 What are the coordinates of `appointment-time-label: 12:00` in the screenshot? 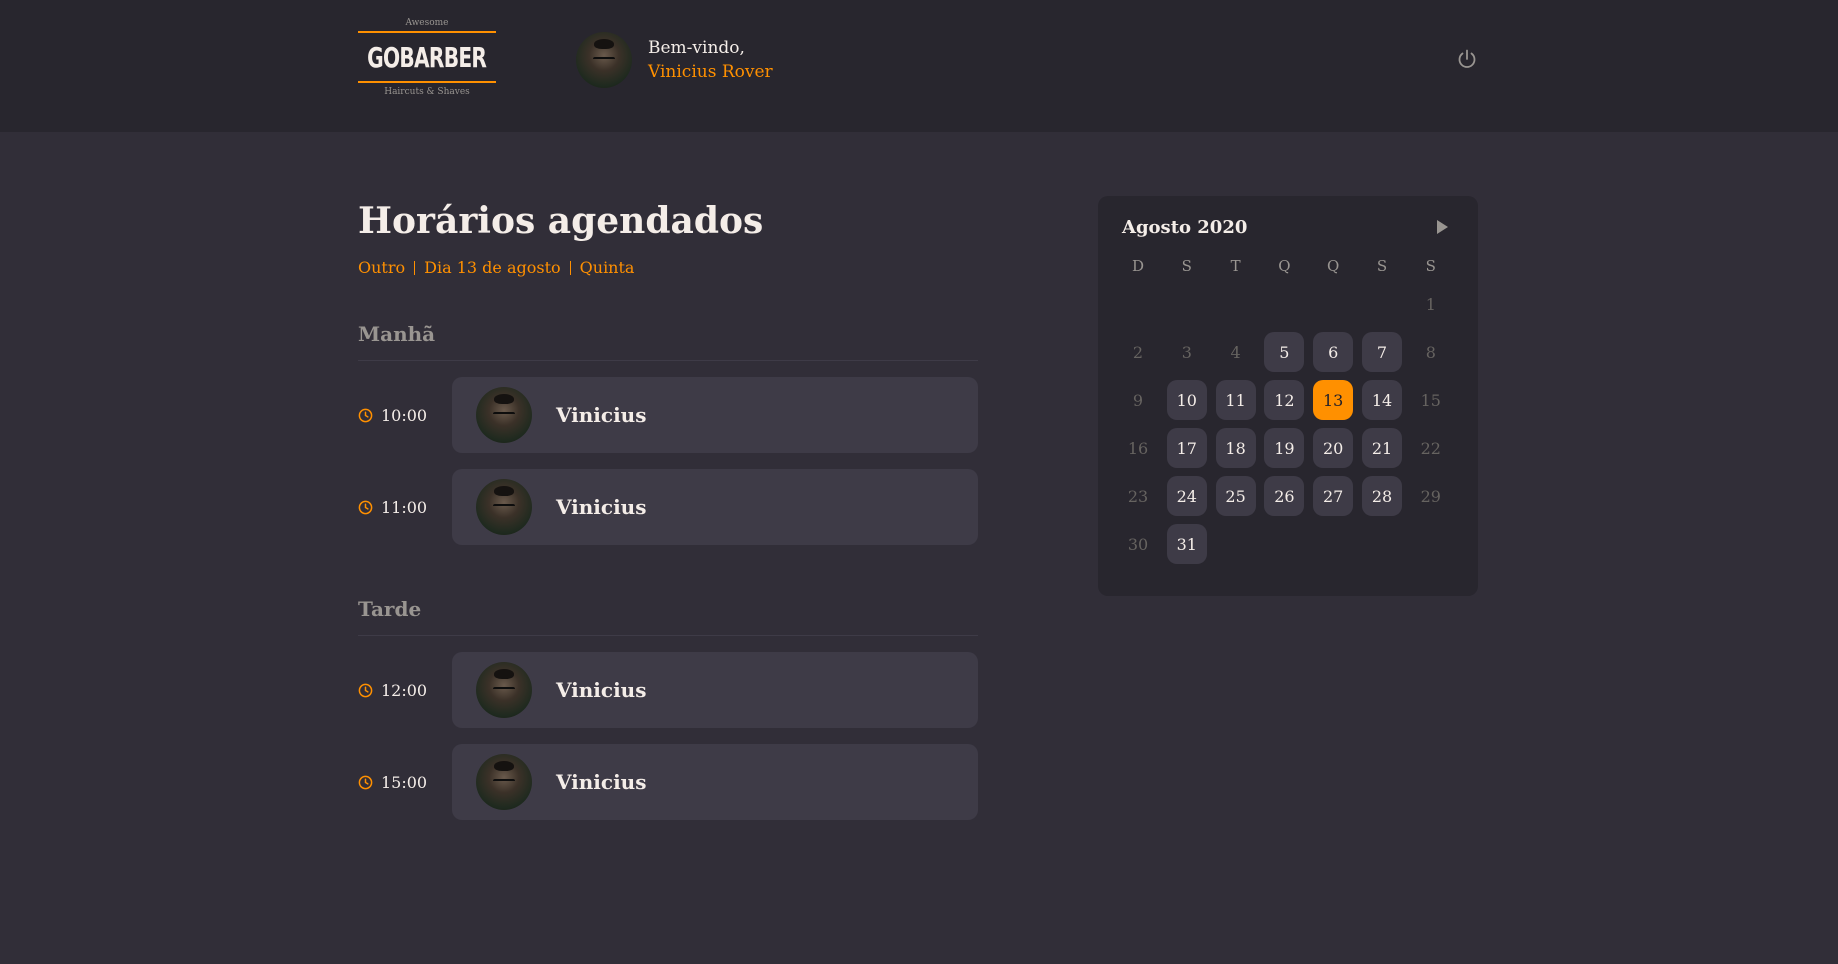 It's located at (404, 690).